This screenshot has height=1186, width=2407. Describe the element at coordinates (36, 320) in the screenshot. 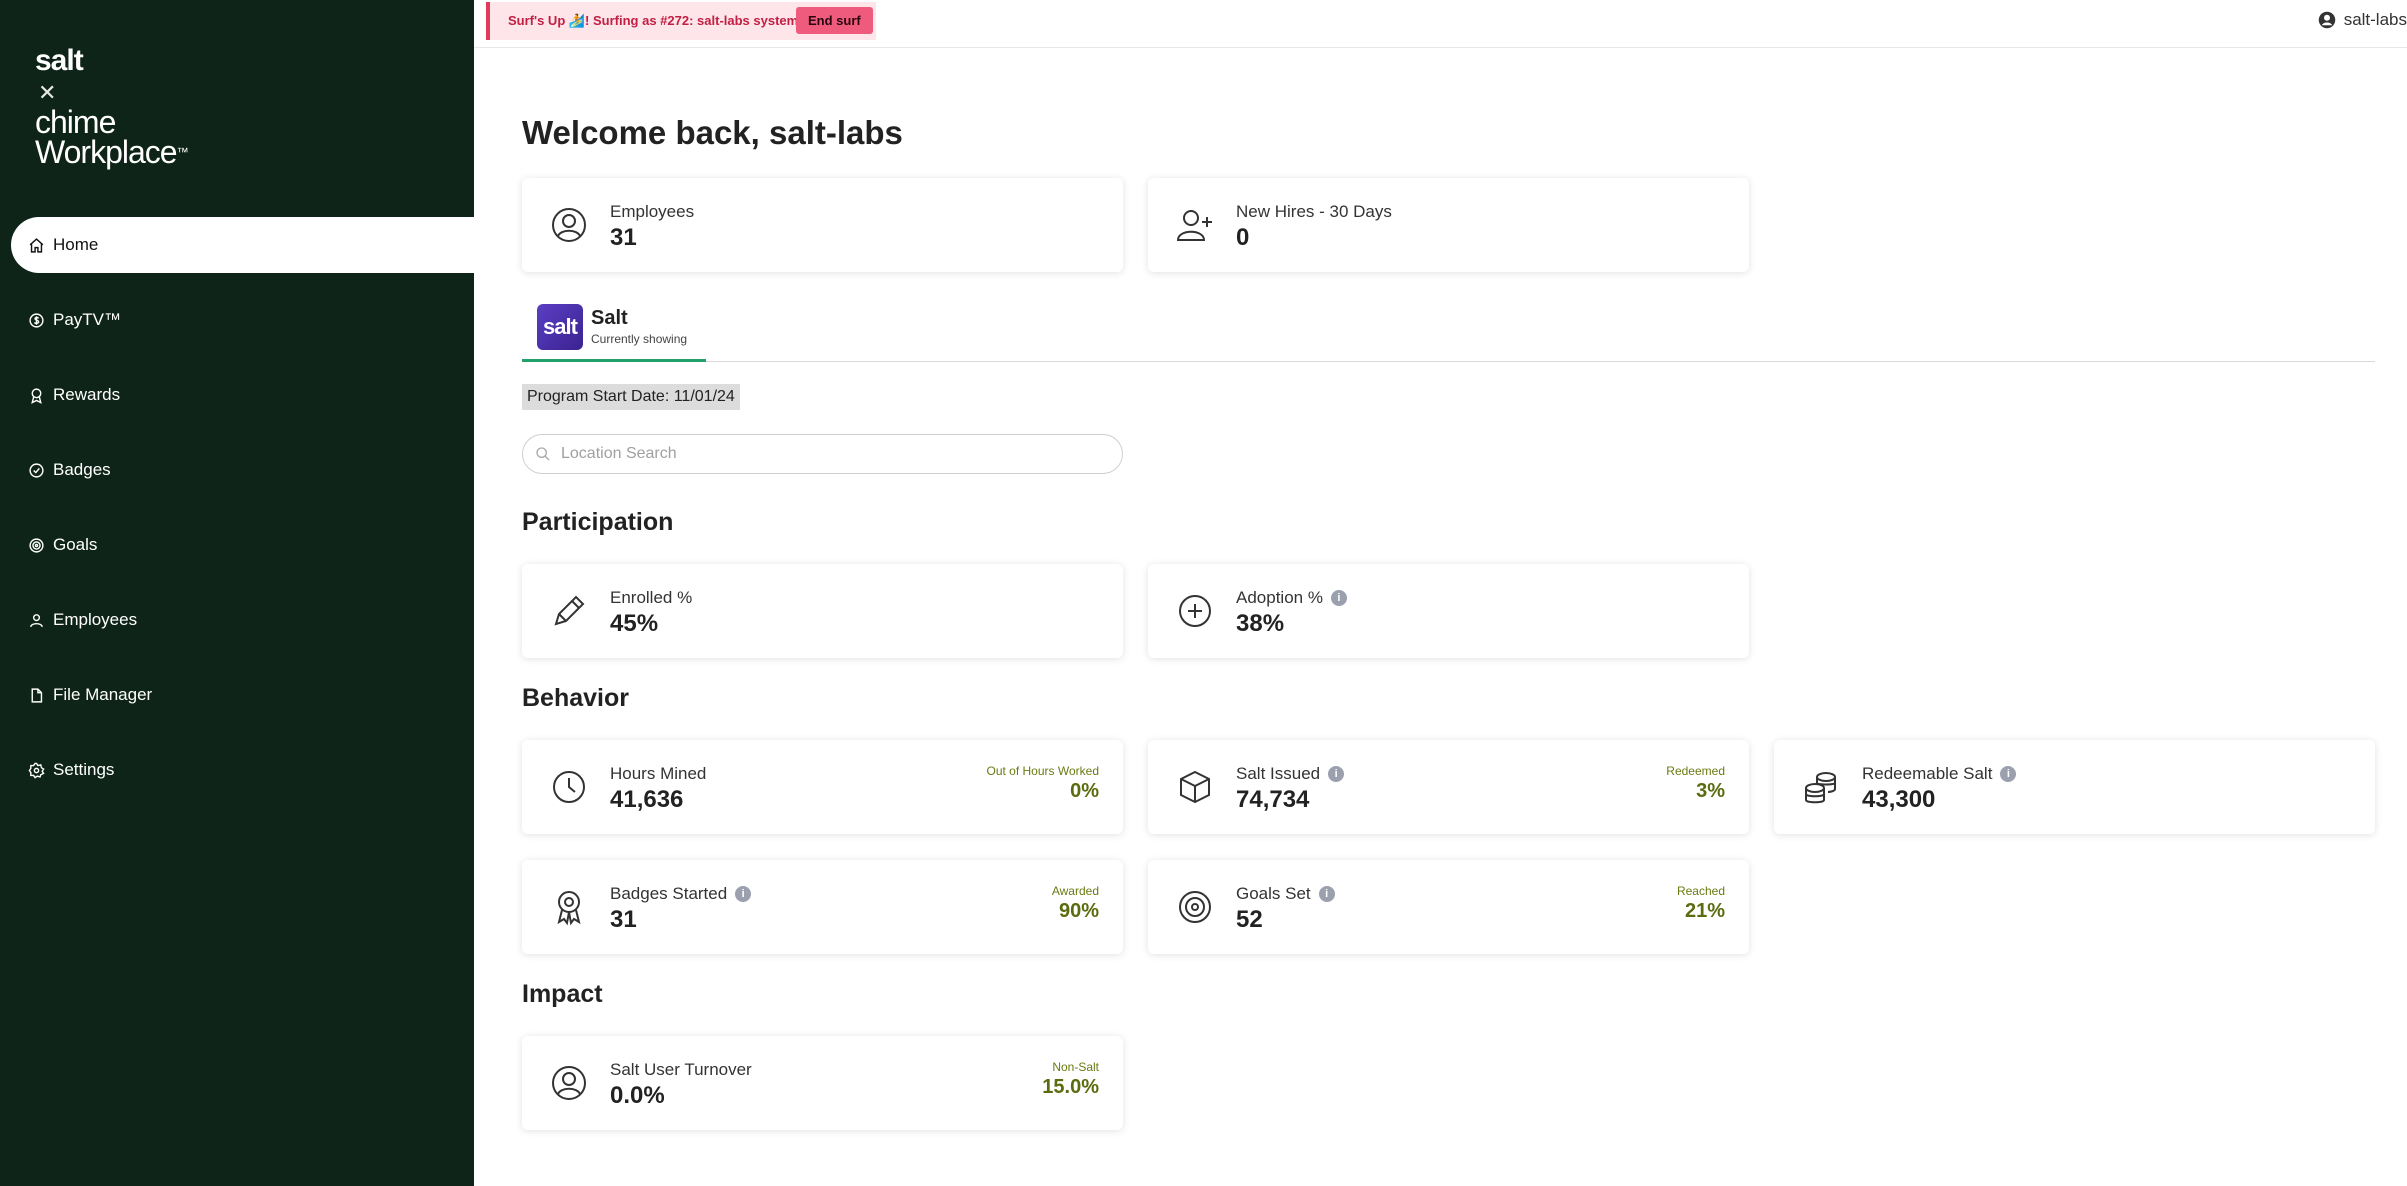

I see `dollar-circle-icon` at that location.